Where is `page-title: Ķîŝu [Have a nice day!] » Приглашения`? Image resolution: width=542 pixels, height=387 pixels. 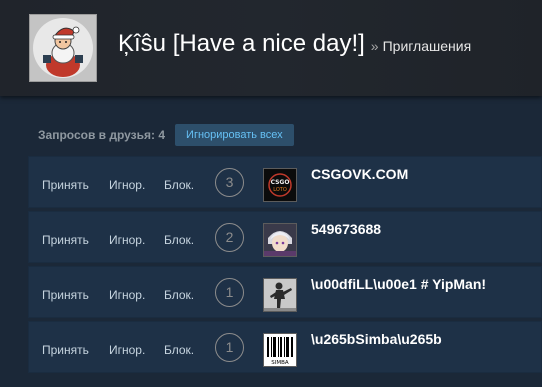 page-title: Ķîŝu [Have a nice day!] » Приглашения is located at coordinates (294, 44).